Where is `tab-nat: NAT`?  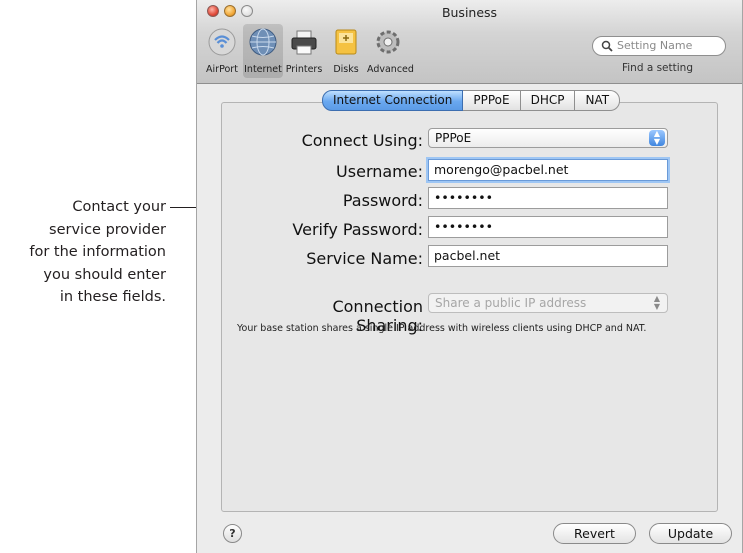
tab-nat: NAT is located at coordinates (598, 100).